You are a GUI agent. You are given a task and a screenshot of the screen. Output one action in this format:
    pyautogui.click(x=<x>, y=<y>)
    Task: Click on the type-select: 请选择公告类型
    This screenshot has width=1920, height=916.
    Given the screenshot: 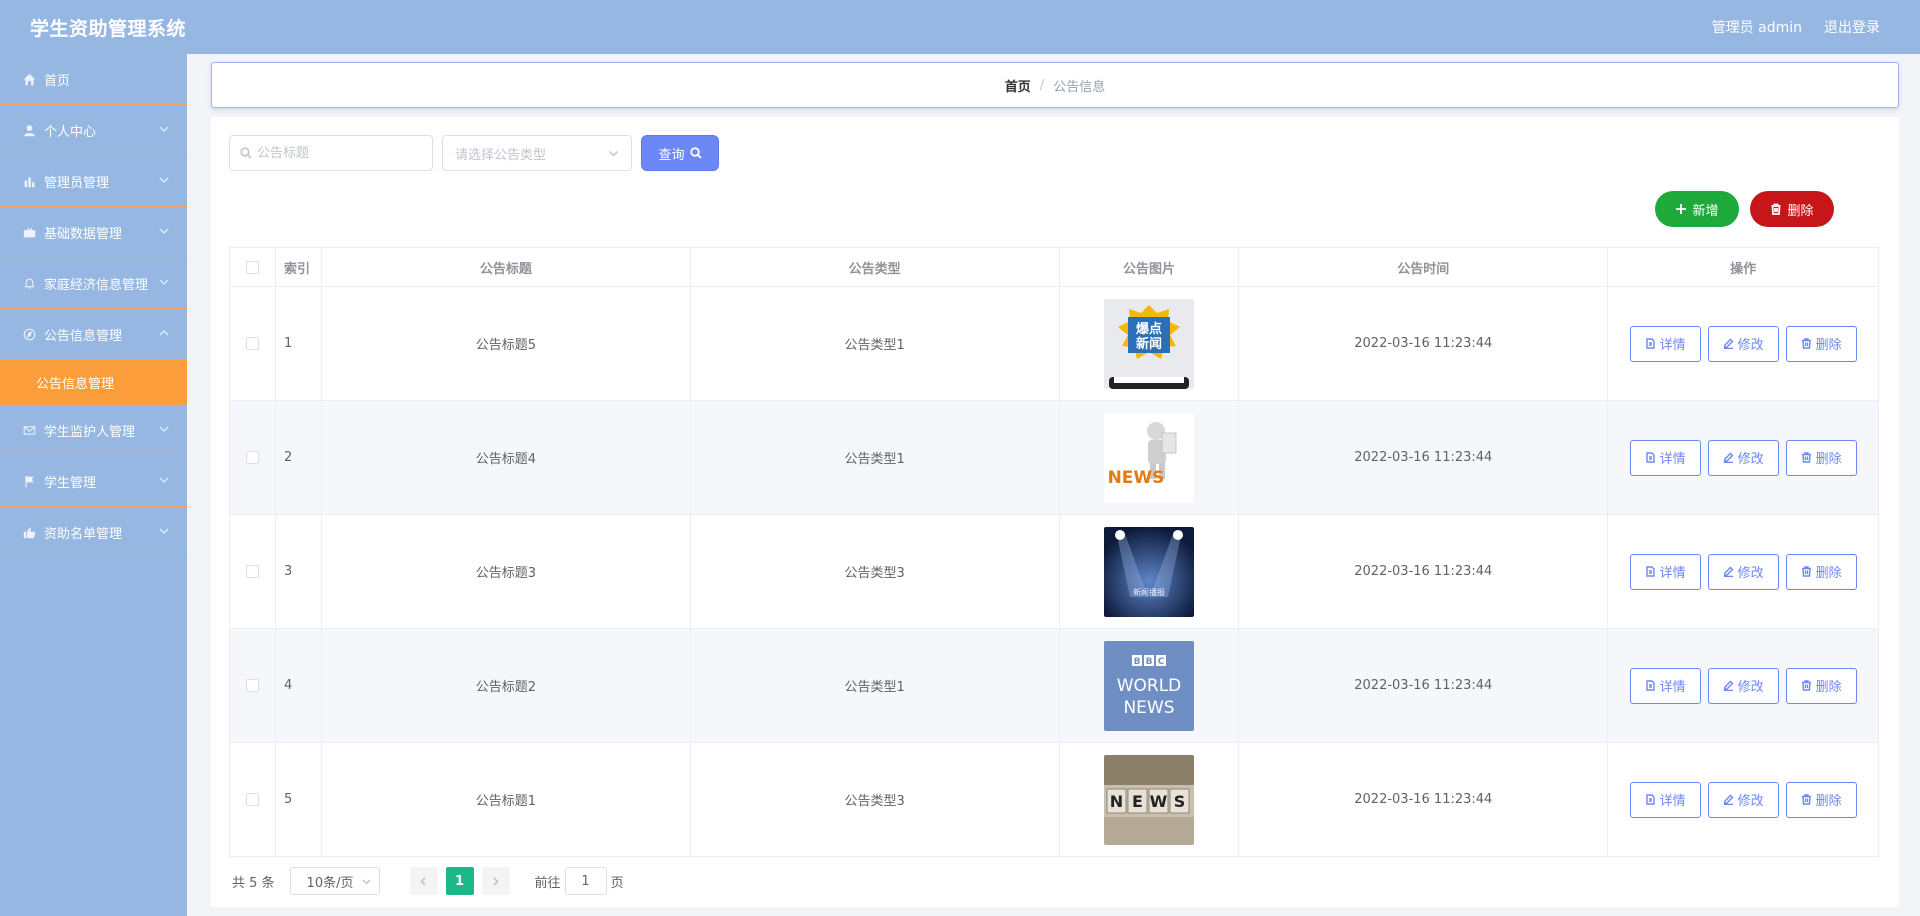 What is the action you would take?
    pyautogui.click(x=537, y=153)
    